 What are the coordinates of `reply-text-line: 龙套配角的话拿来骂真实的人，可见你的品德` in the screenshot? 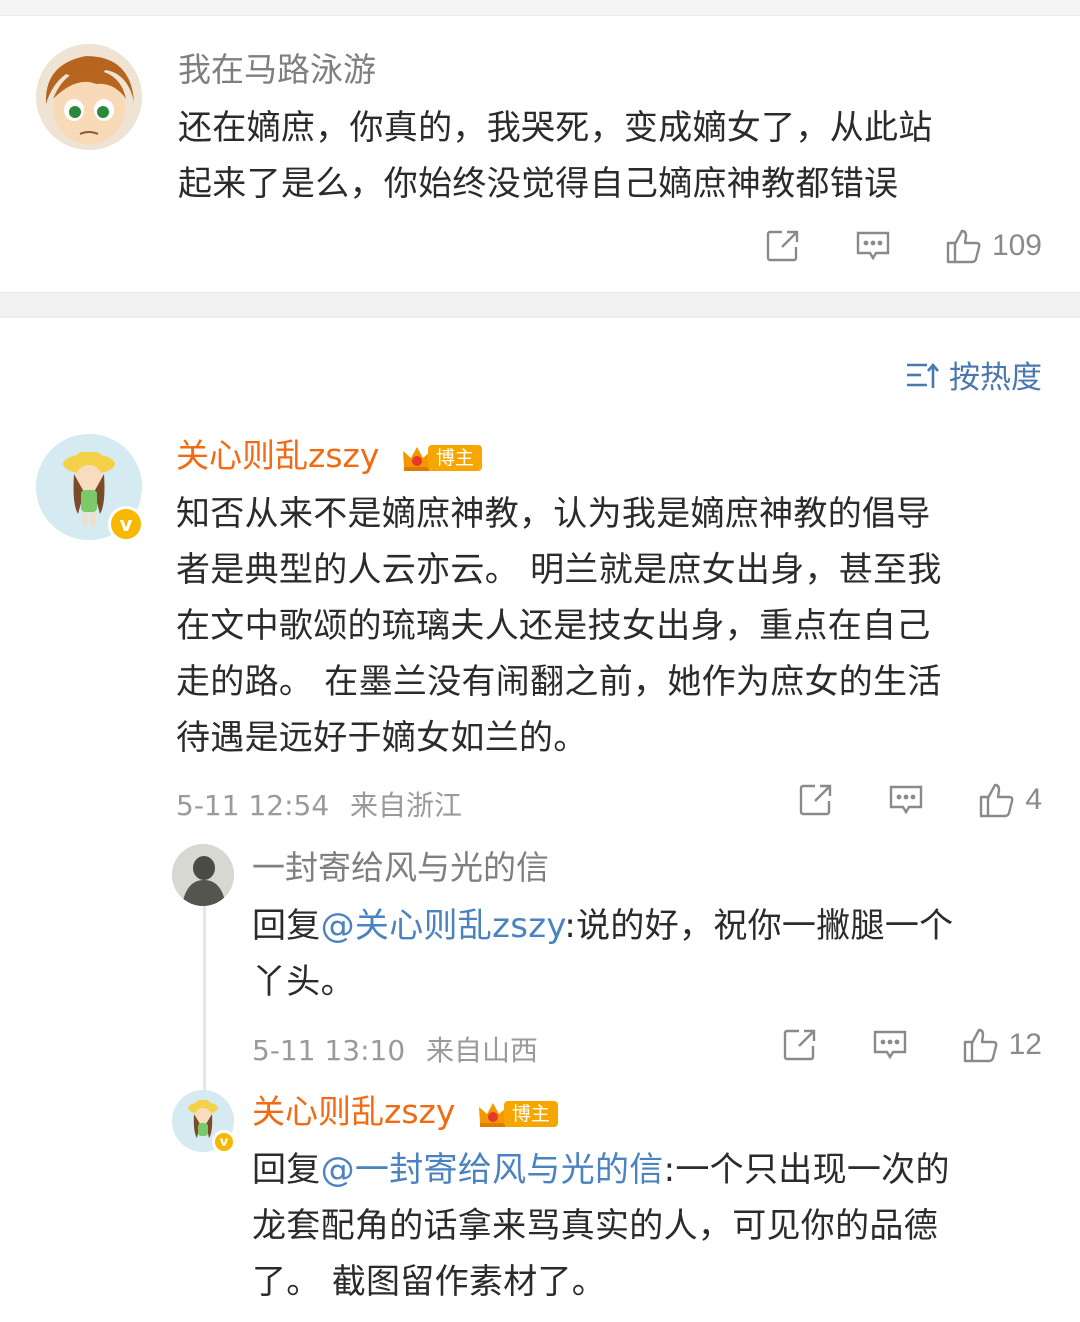 It's located at (595, 1226).